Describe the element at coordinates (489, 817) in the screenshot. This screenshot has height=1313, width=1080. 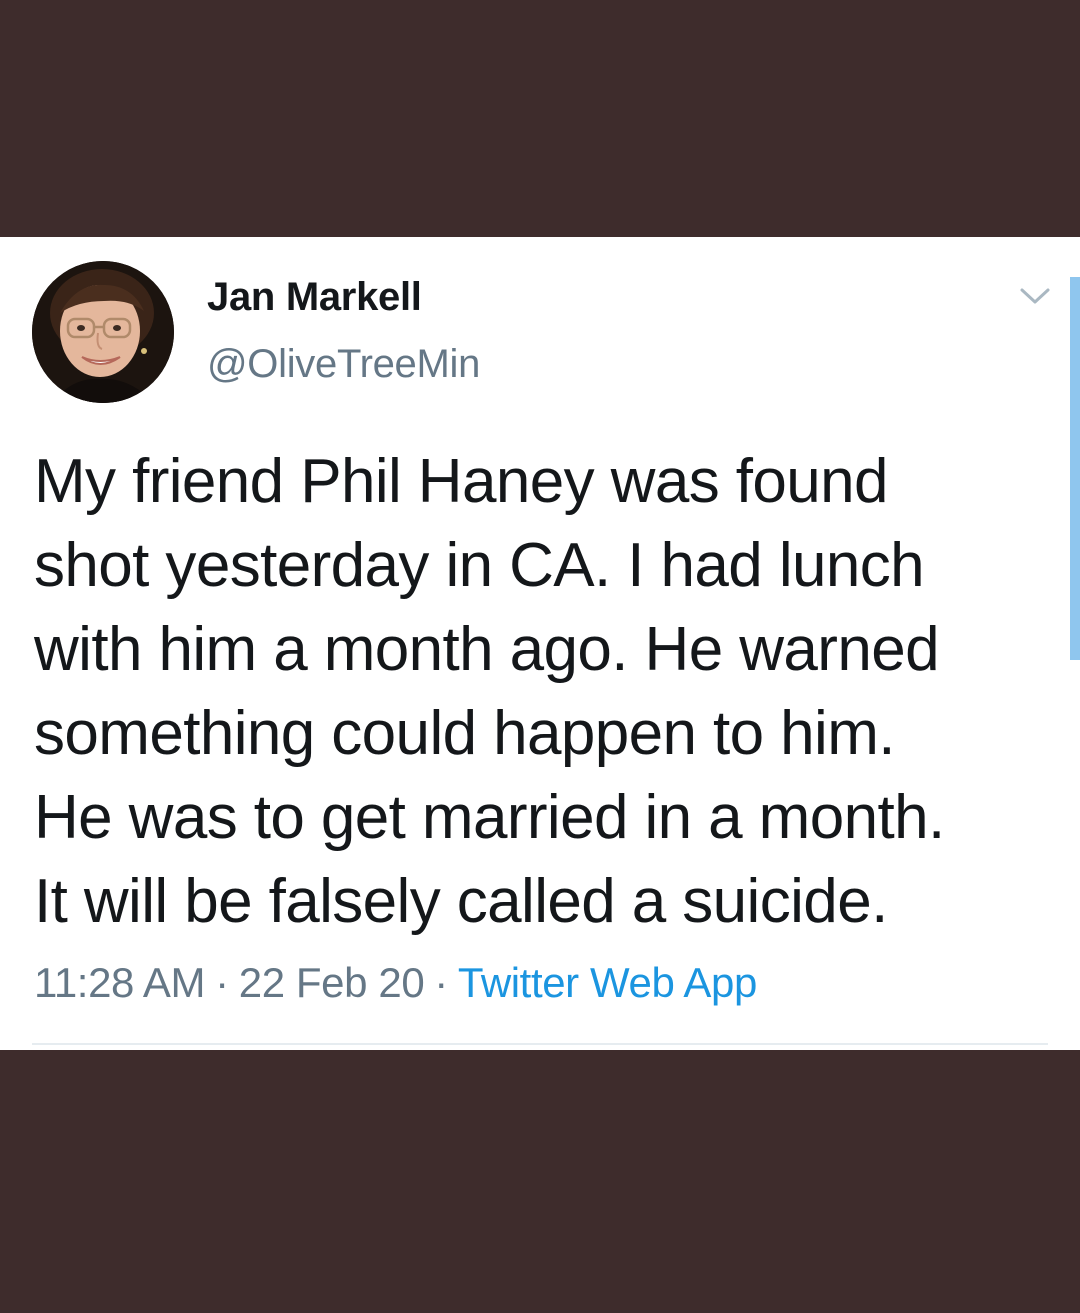
I see `tweet-text-line: He was to get married in a month.` at that location.